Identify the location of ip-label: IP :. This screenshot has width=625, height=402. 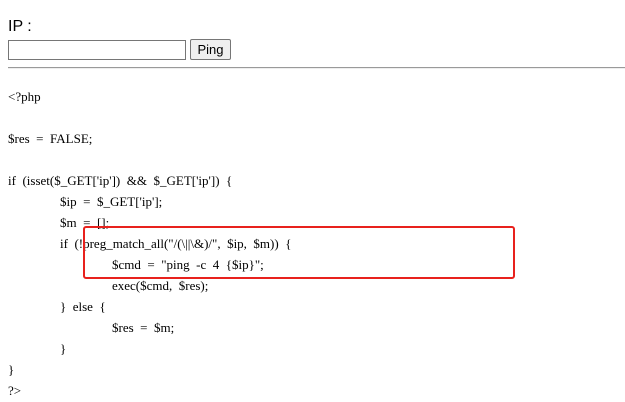
(20, 26).